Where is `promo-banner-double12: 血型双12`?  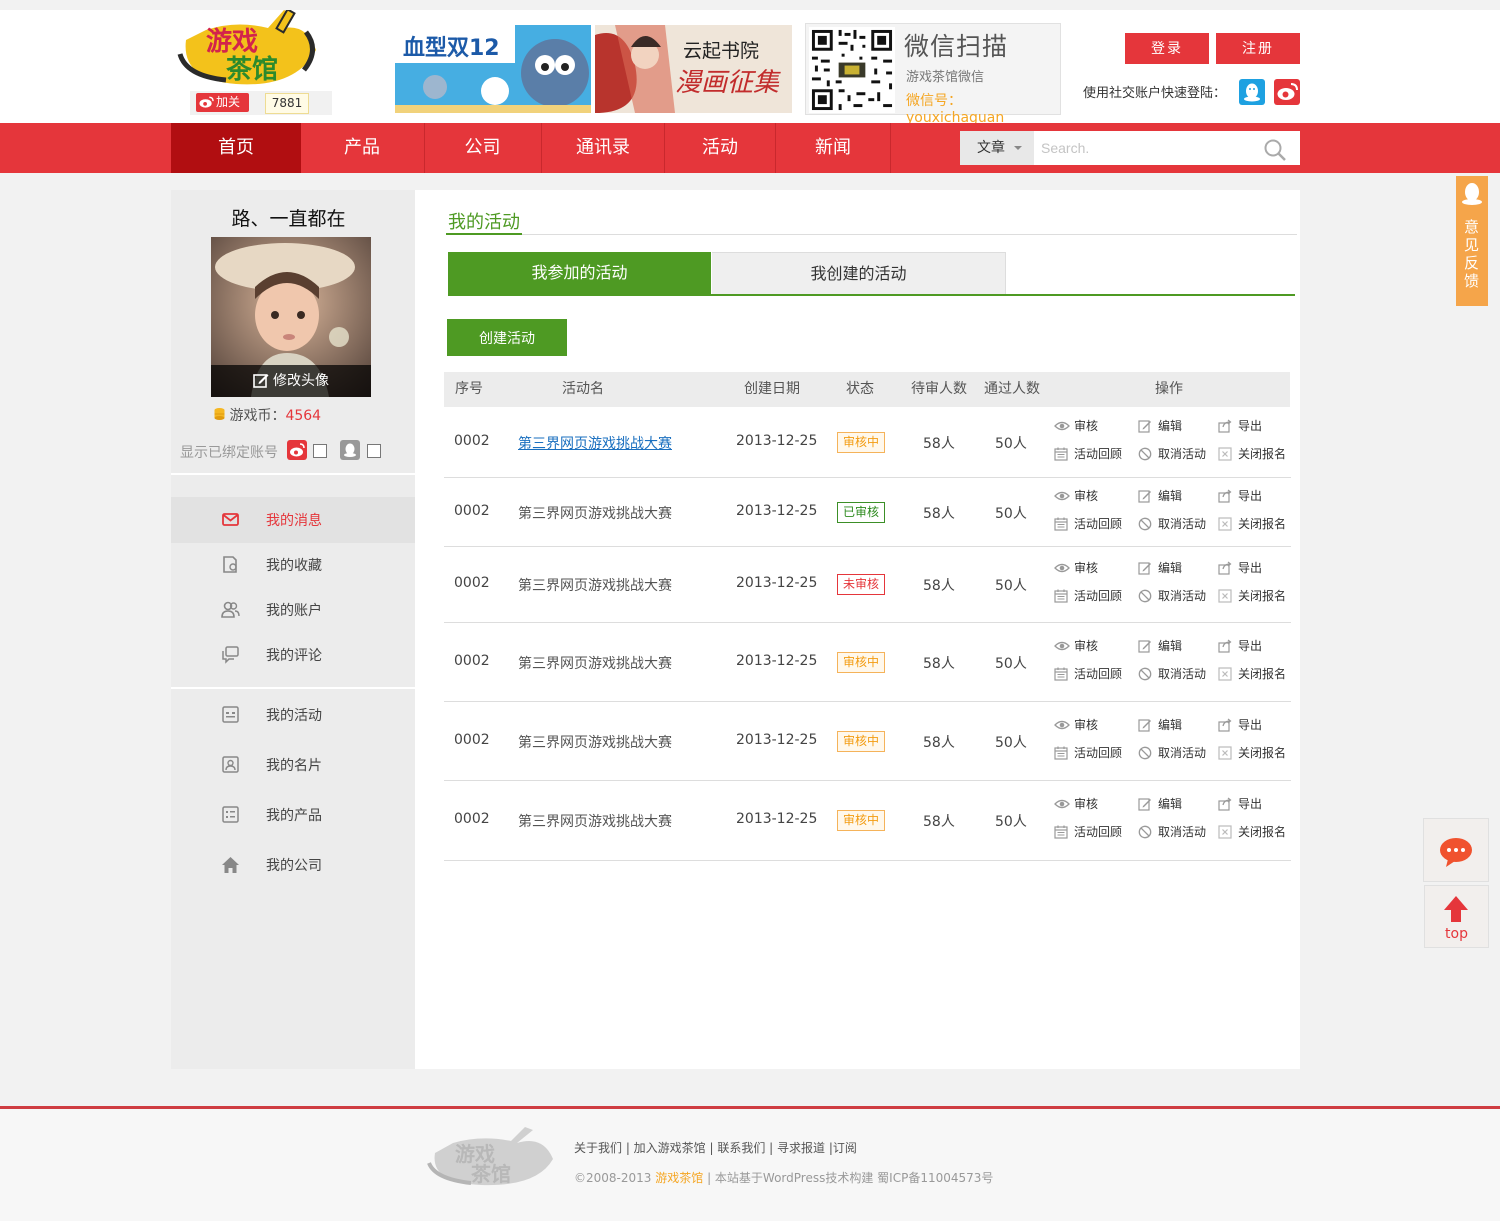 promo-banner-double12: 血型双12 is located at coordinates (493, 69).